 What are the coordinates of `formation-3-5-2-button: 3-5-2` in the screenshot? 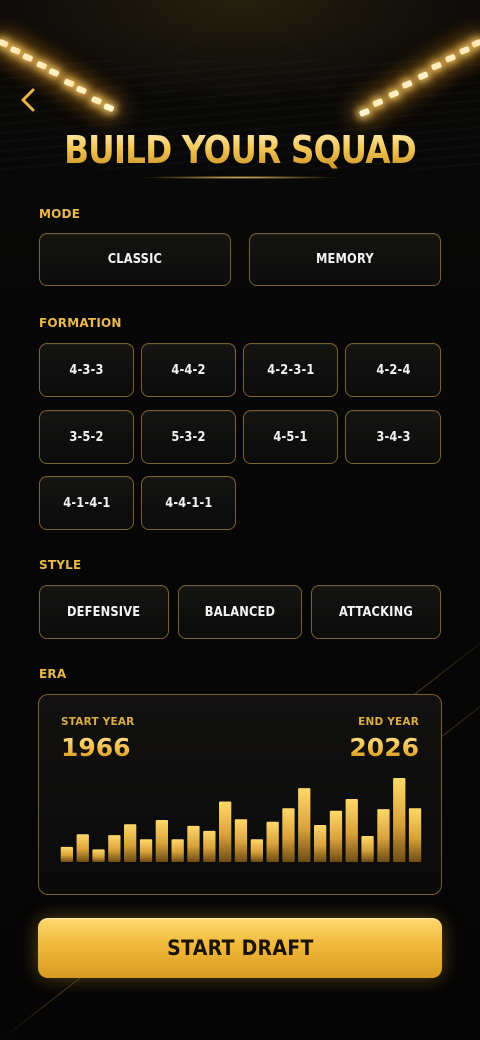 It's located at (86, 437).